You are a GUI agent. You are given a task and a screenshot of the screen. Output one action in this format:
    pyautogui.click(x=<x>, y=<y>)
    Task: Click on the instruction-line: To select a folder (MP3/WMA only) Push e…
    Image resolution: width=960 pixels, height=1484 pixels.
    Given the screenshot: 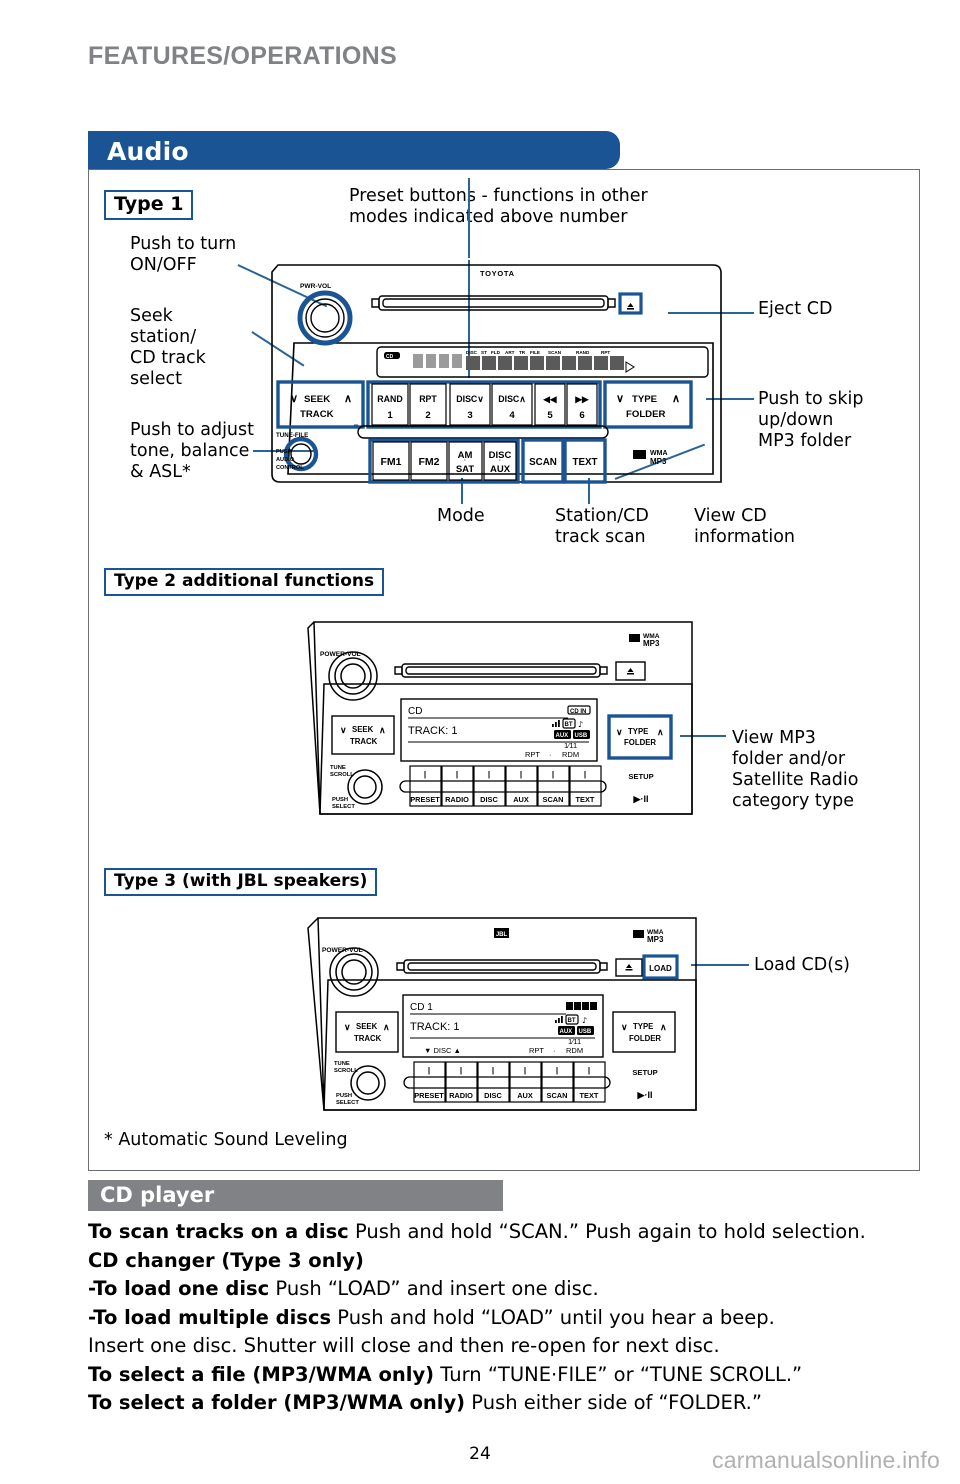 What is the action you would take?
    pyautogui.click(x=508, y=1403)
    